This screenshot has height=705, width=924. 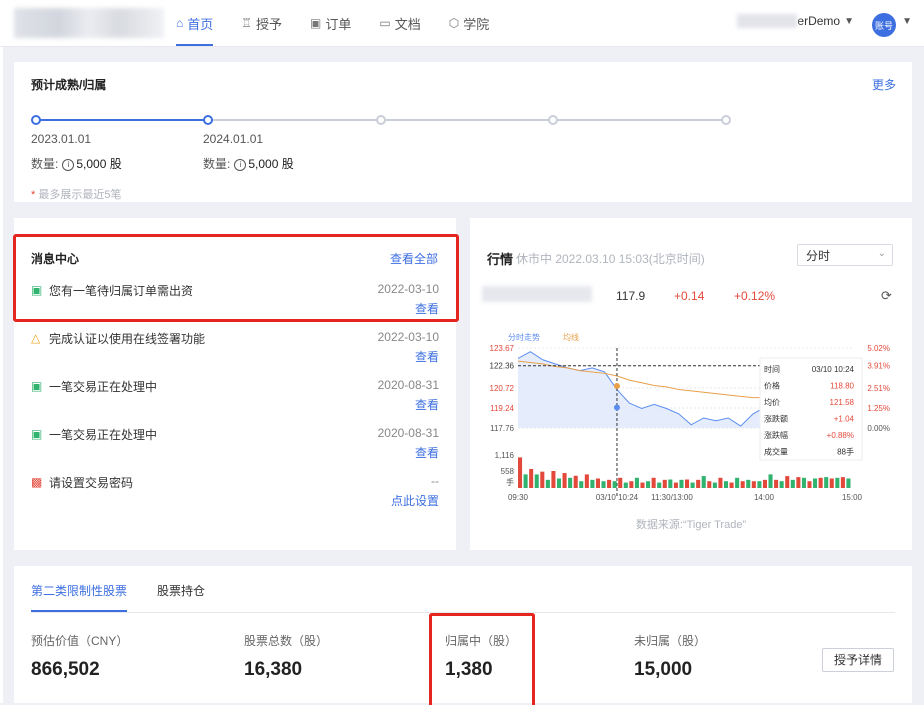 I want to click on market-status: 休市中 2022.03.10 15:03(北京时间), so click(x=610, y=259).